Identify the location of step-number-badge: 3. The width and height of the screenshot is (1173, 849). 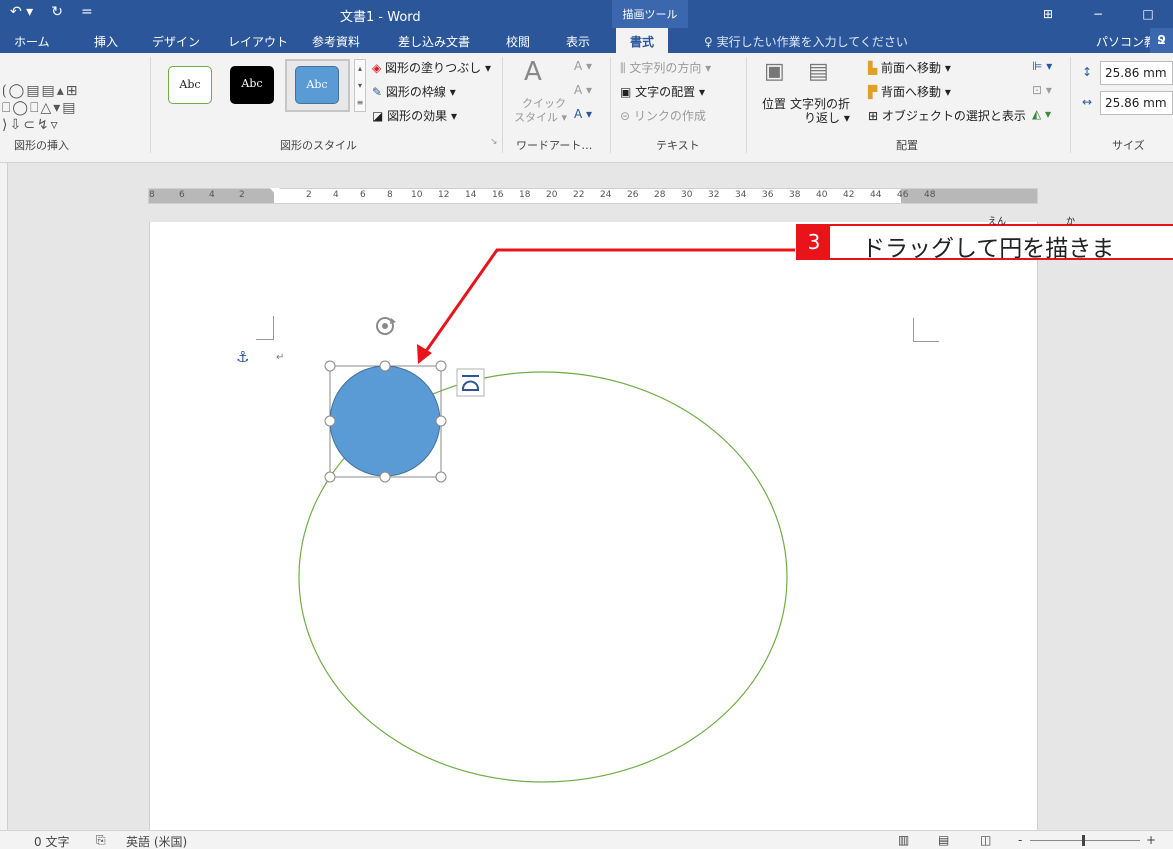
(814, 242).